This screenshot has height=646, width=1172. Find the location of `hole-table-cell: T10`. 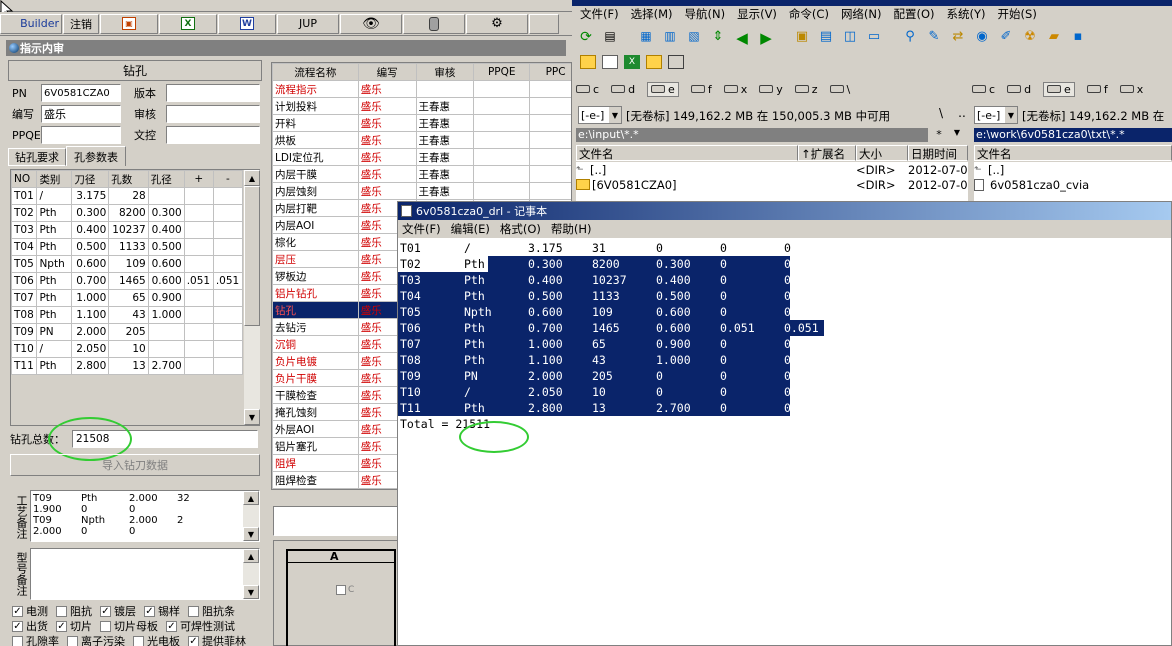

hole-table-cell: T10 is located at coordinates (24, 349).